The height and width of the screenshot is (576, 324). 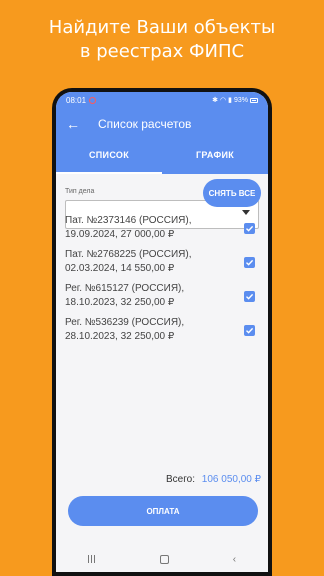 I want to click on item-details: 28.10.2023, 32 250,00 ₽, so click(x=120, y=336).